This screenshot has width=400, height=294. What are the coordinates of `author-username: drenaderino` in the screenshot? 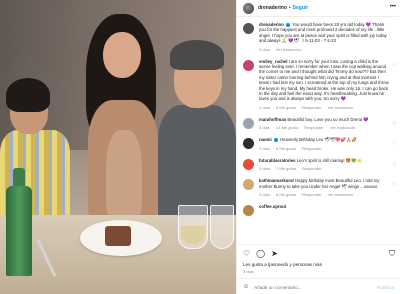 It's located at (272, 8).